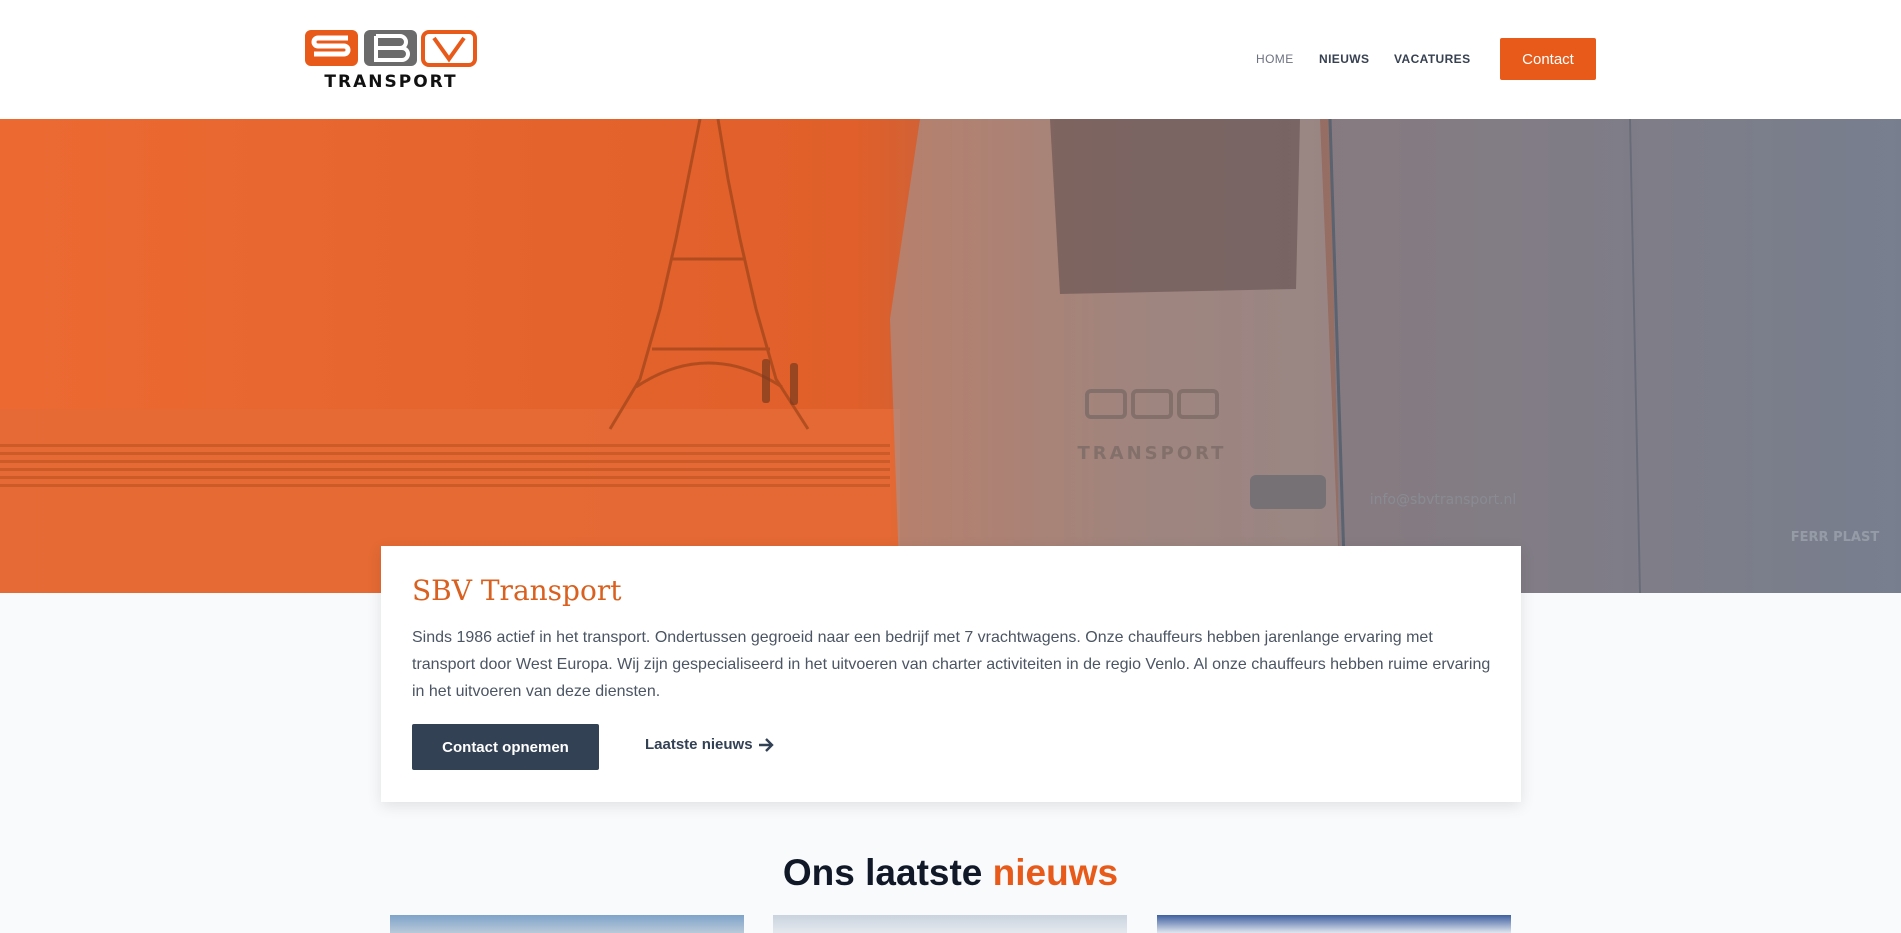 This screenshot has width=1901, height=933. What do you see at coordinates (517, 590) in the screenshot?
I see `intro-title: SBV Transport` at bounding box center [517, 590].